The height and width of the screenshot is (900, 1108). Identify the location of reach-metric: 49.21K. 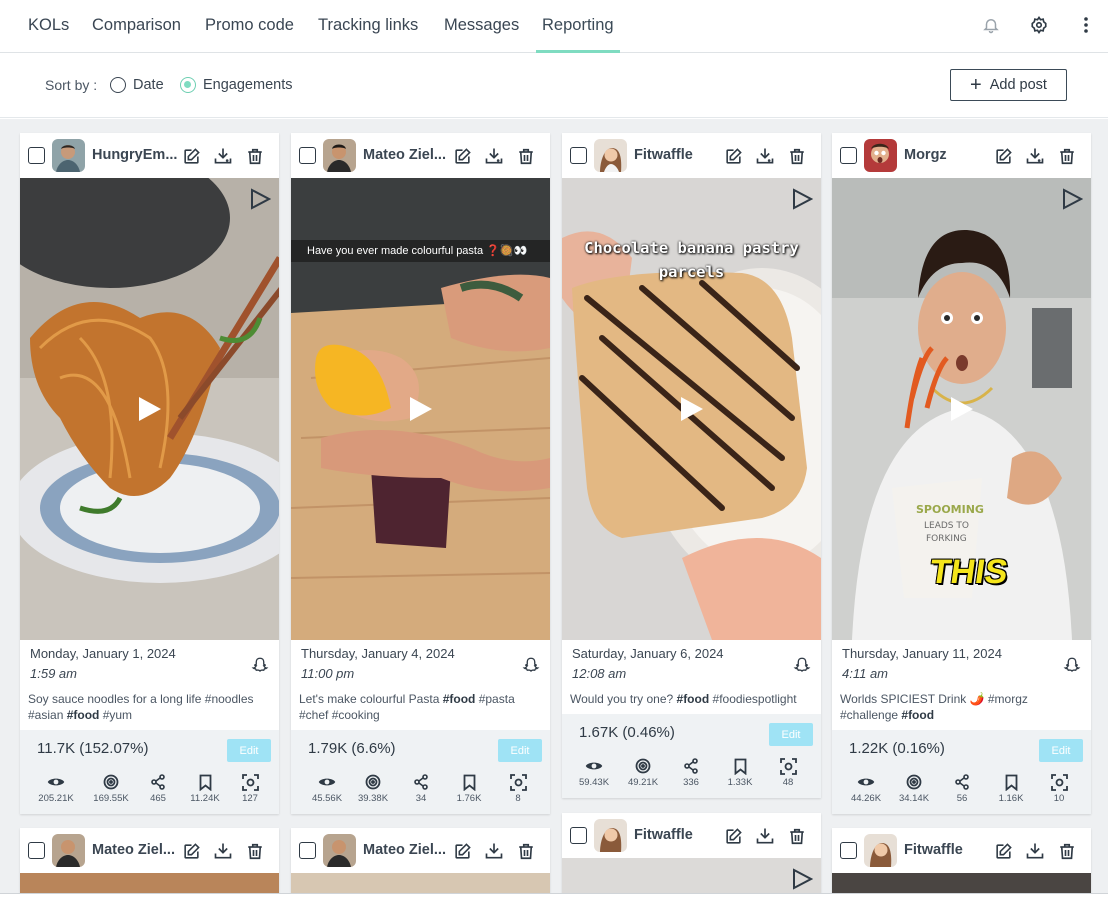
(643, 772).